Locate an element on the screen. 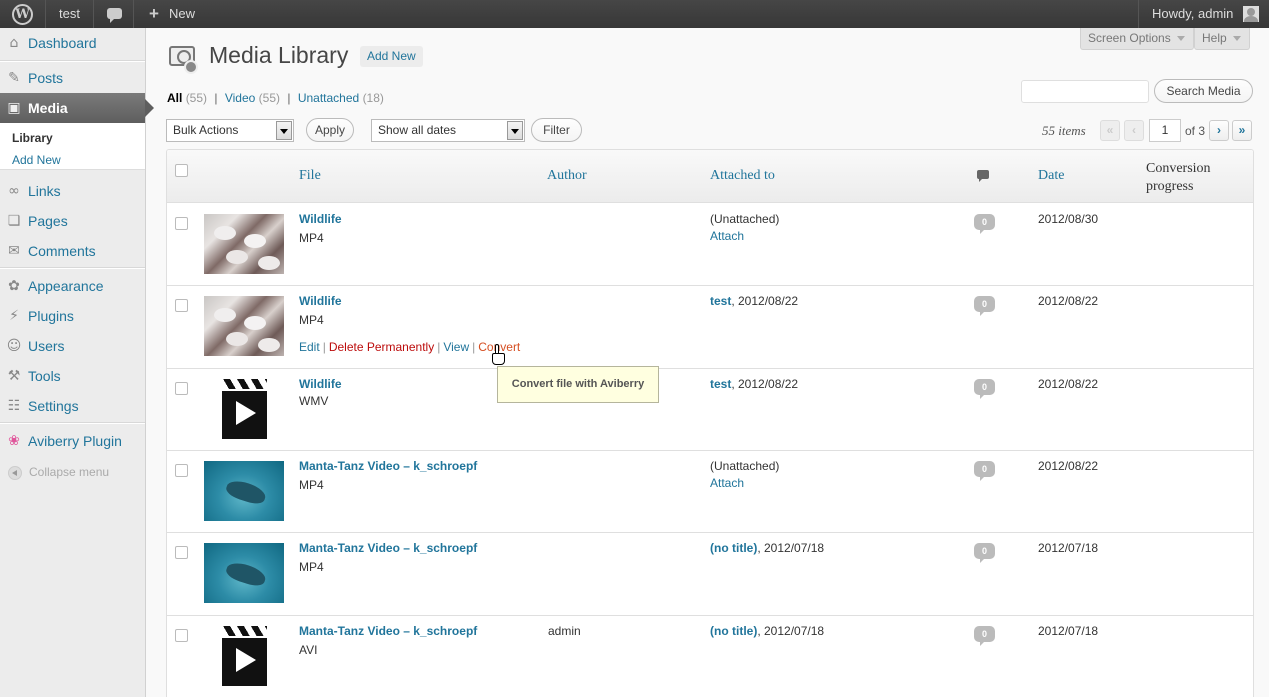 The width and height of the screenshot is (1269, 697). menu-item-plugins: ⚡ Plugins is located at coordinates (72, 316).